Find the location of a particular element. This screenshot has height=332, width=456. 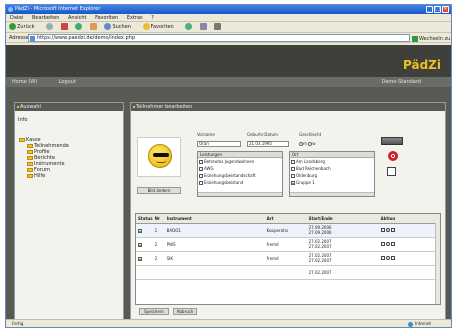

leistungen-item: Betreutes Jugendwohnen is located at coordinates (240, 161).